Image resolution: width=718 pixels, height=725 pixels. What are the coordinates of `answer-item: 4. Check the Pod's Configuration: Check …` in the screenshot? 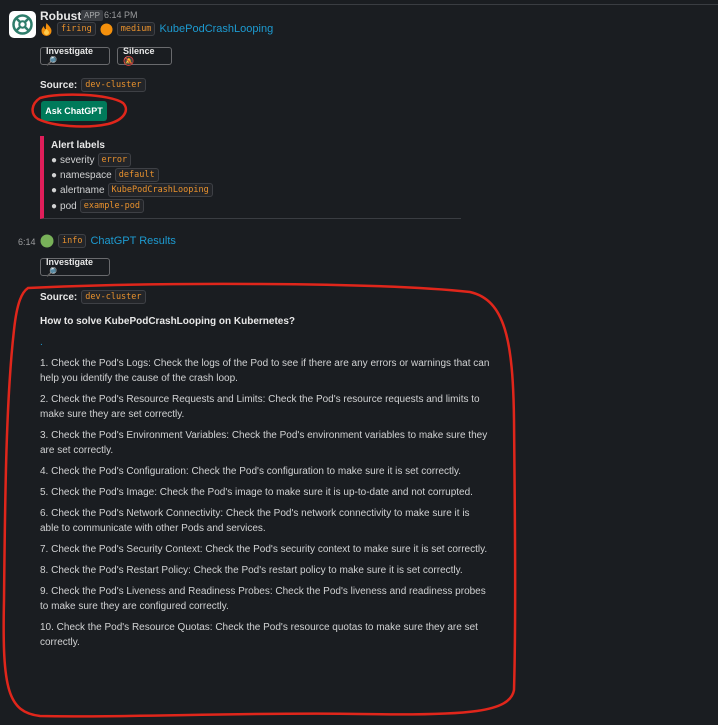 It's located at (251, 471).